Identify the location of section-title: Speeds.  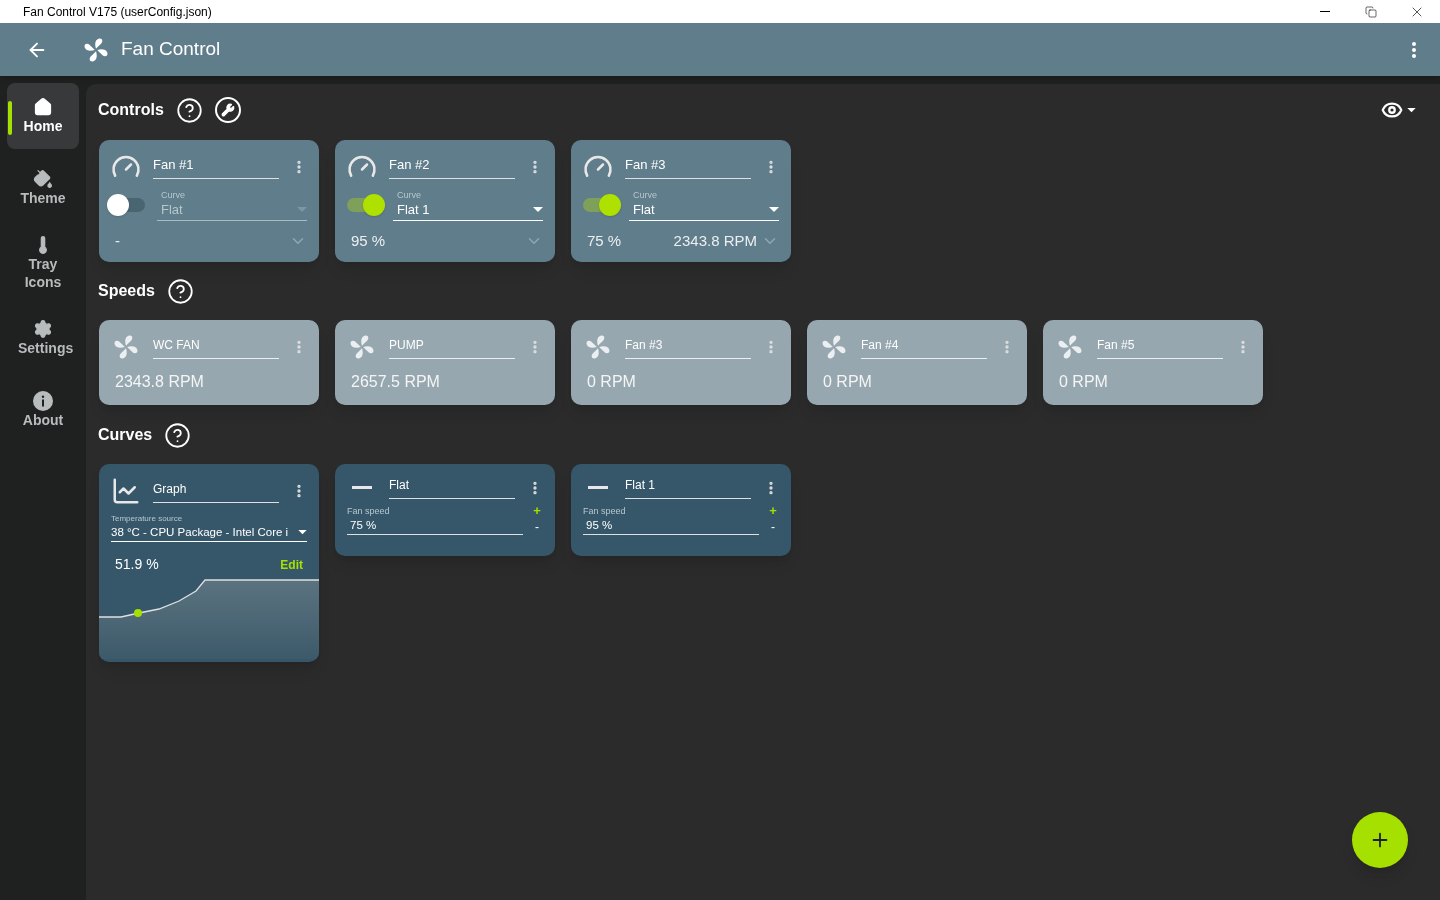
(126, 291).